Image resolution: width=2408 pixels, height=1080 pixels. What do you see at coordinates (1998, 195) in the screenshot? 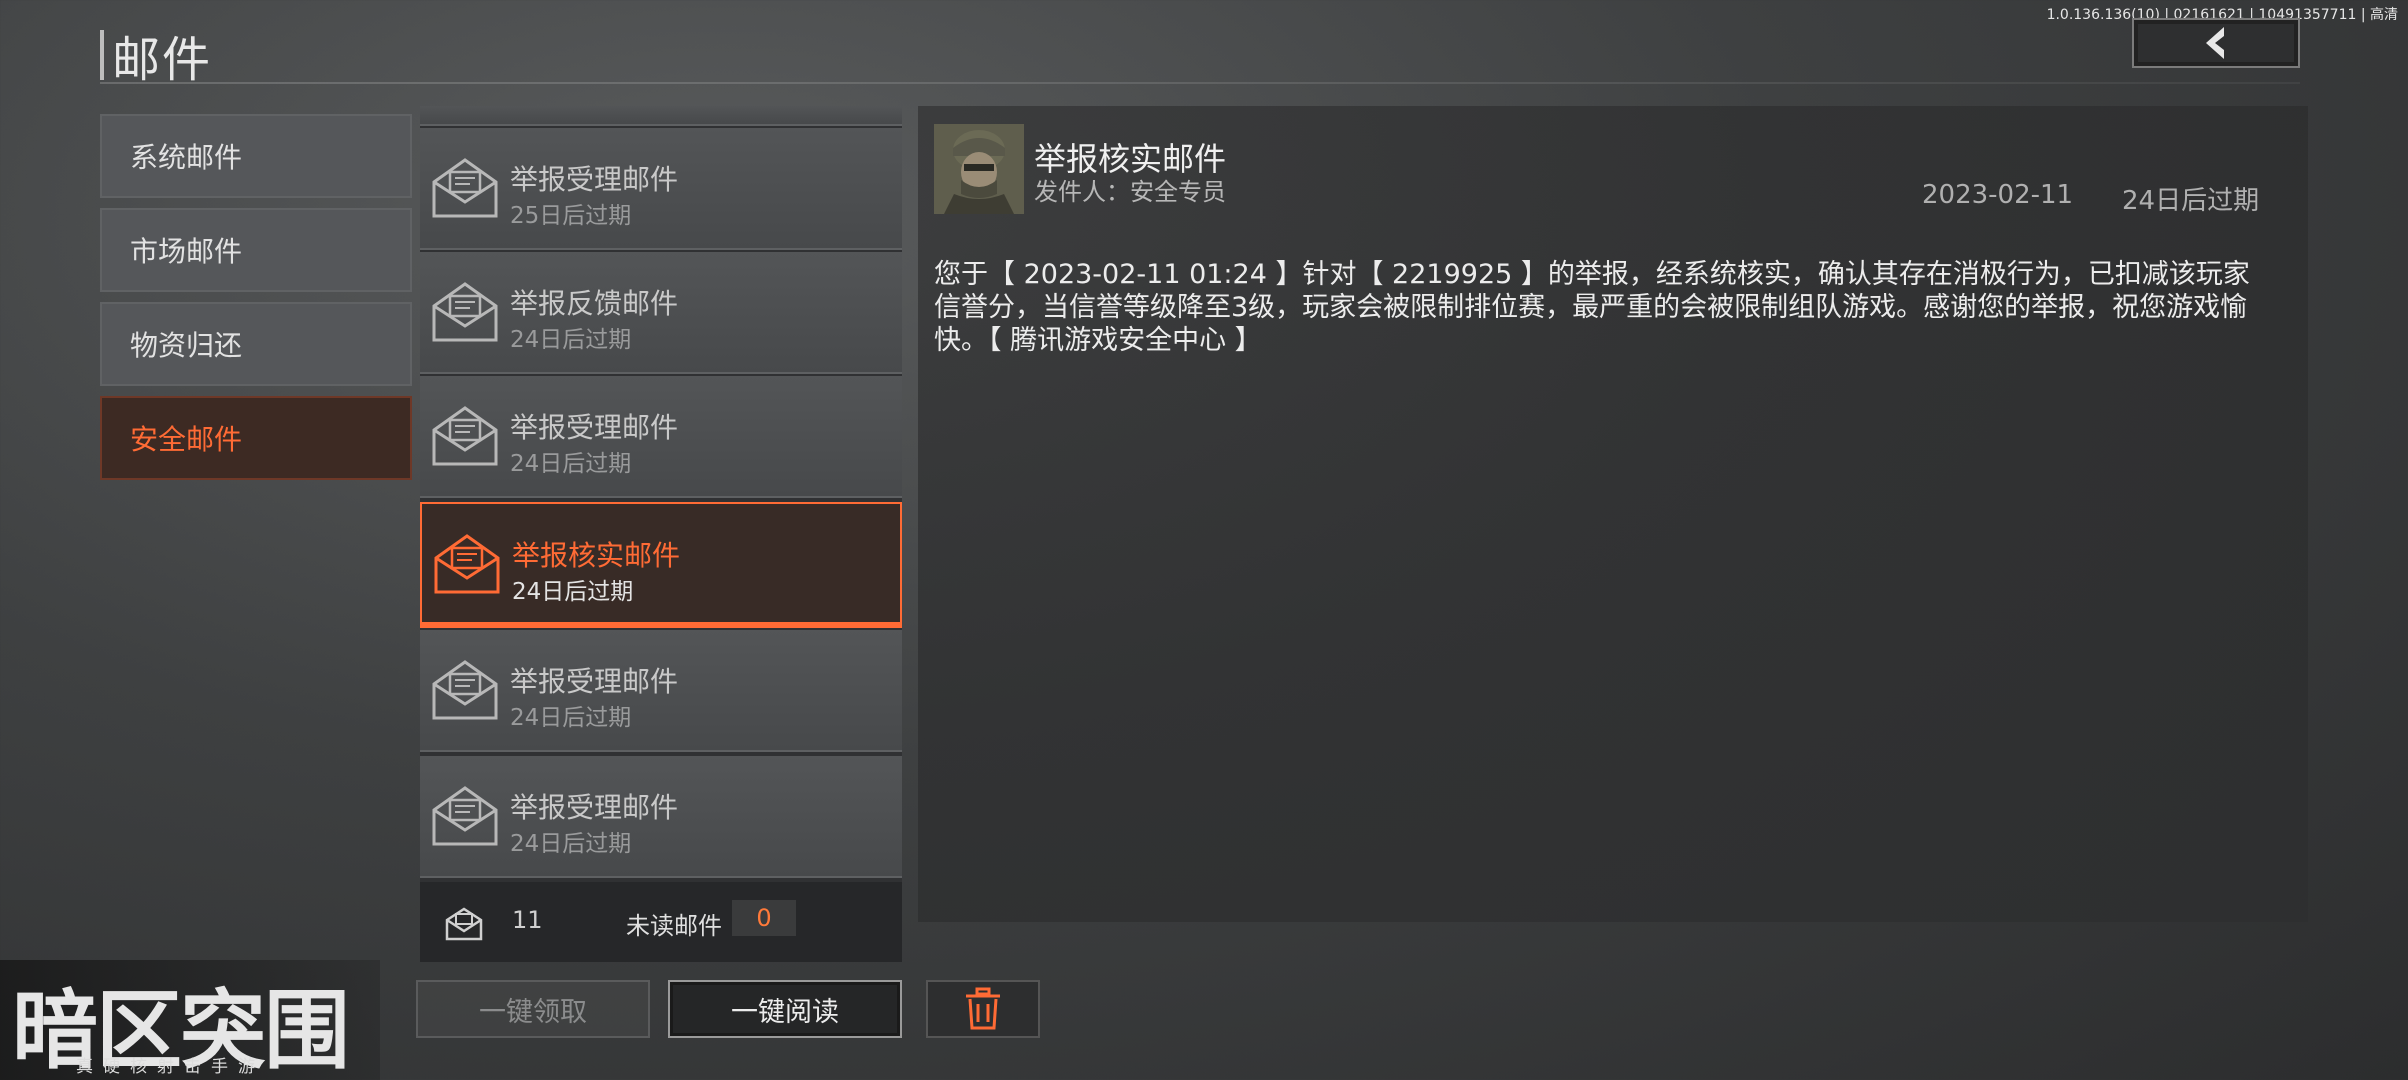
I see `mail-date: 2023-02-11` at bounding box center [1998, 195].